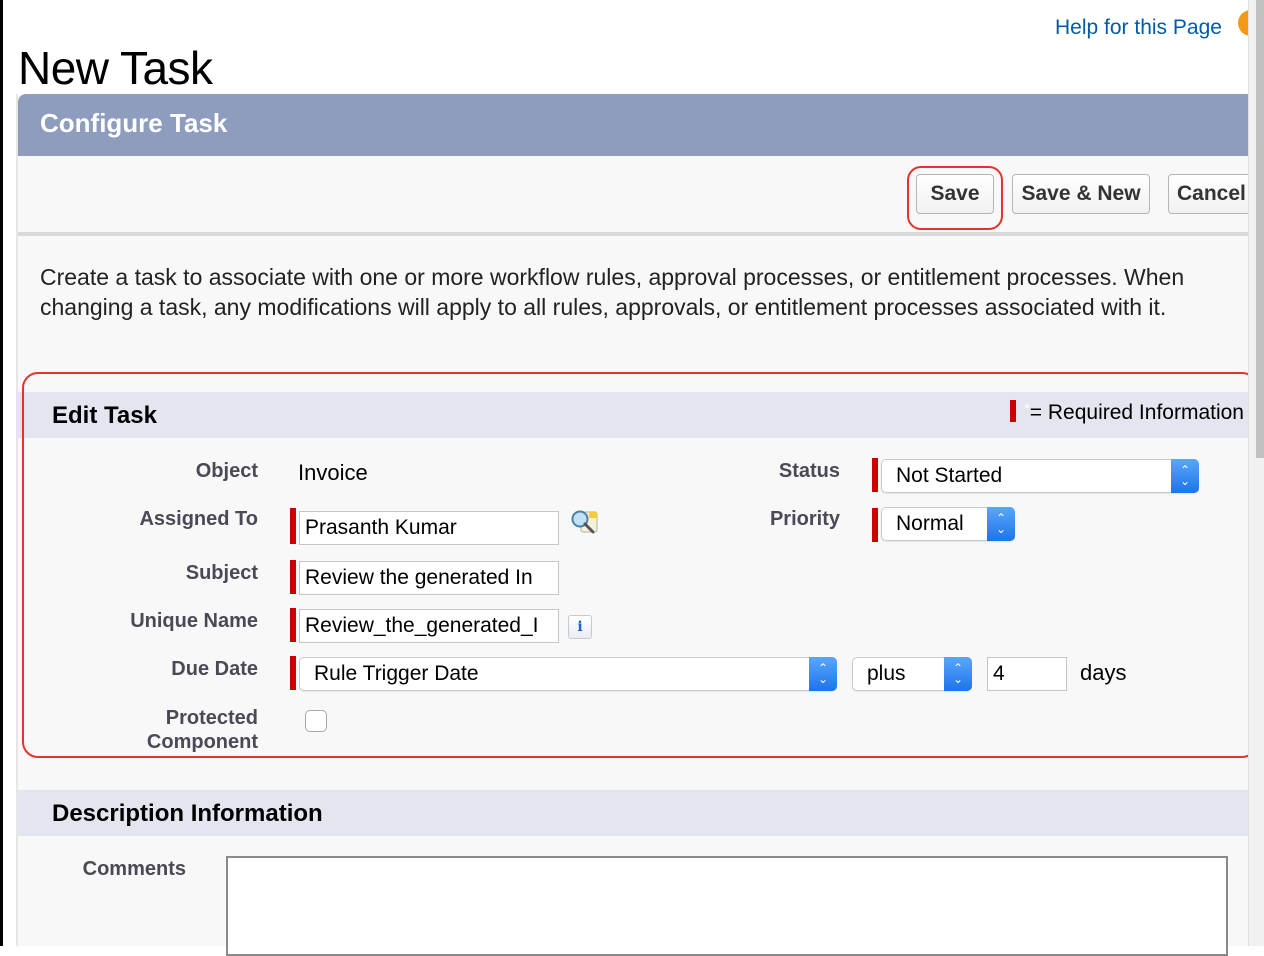 The width and height of the screenshot is (1264, 956). Describe the element at coordinates (1260, 229) in the screenshot. I see `scrollbar-thumb` at that location.